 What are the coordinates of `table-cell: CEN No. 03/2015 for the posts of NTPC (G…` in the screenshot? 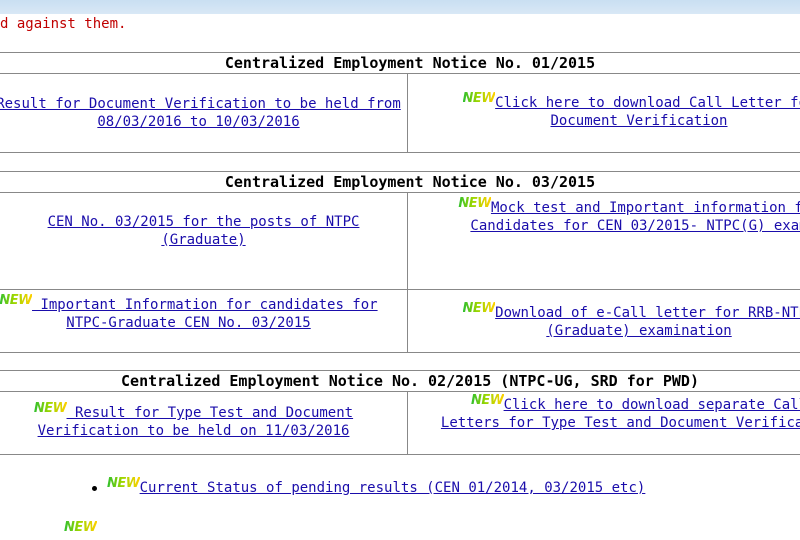 It's located at (204, 241).